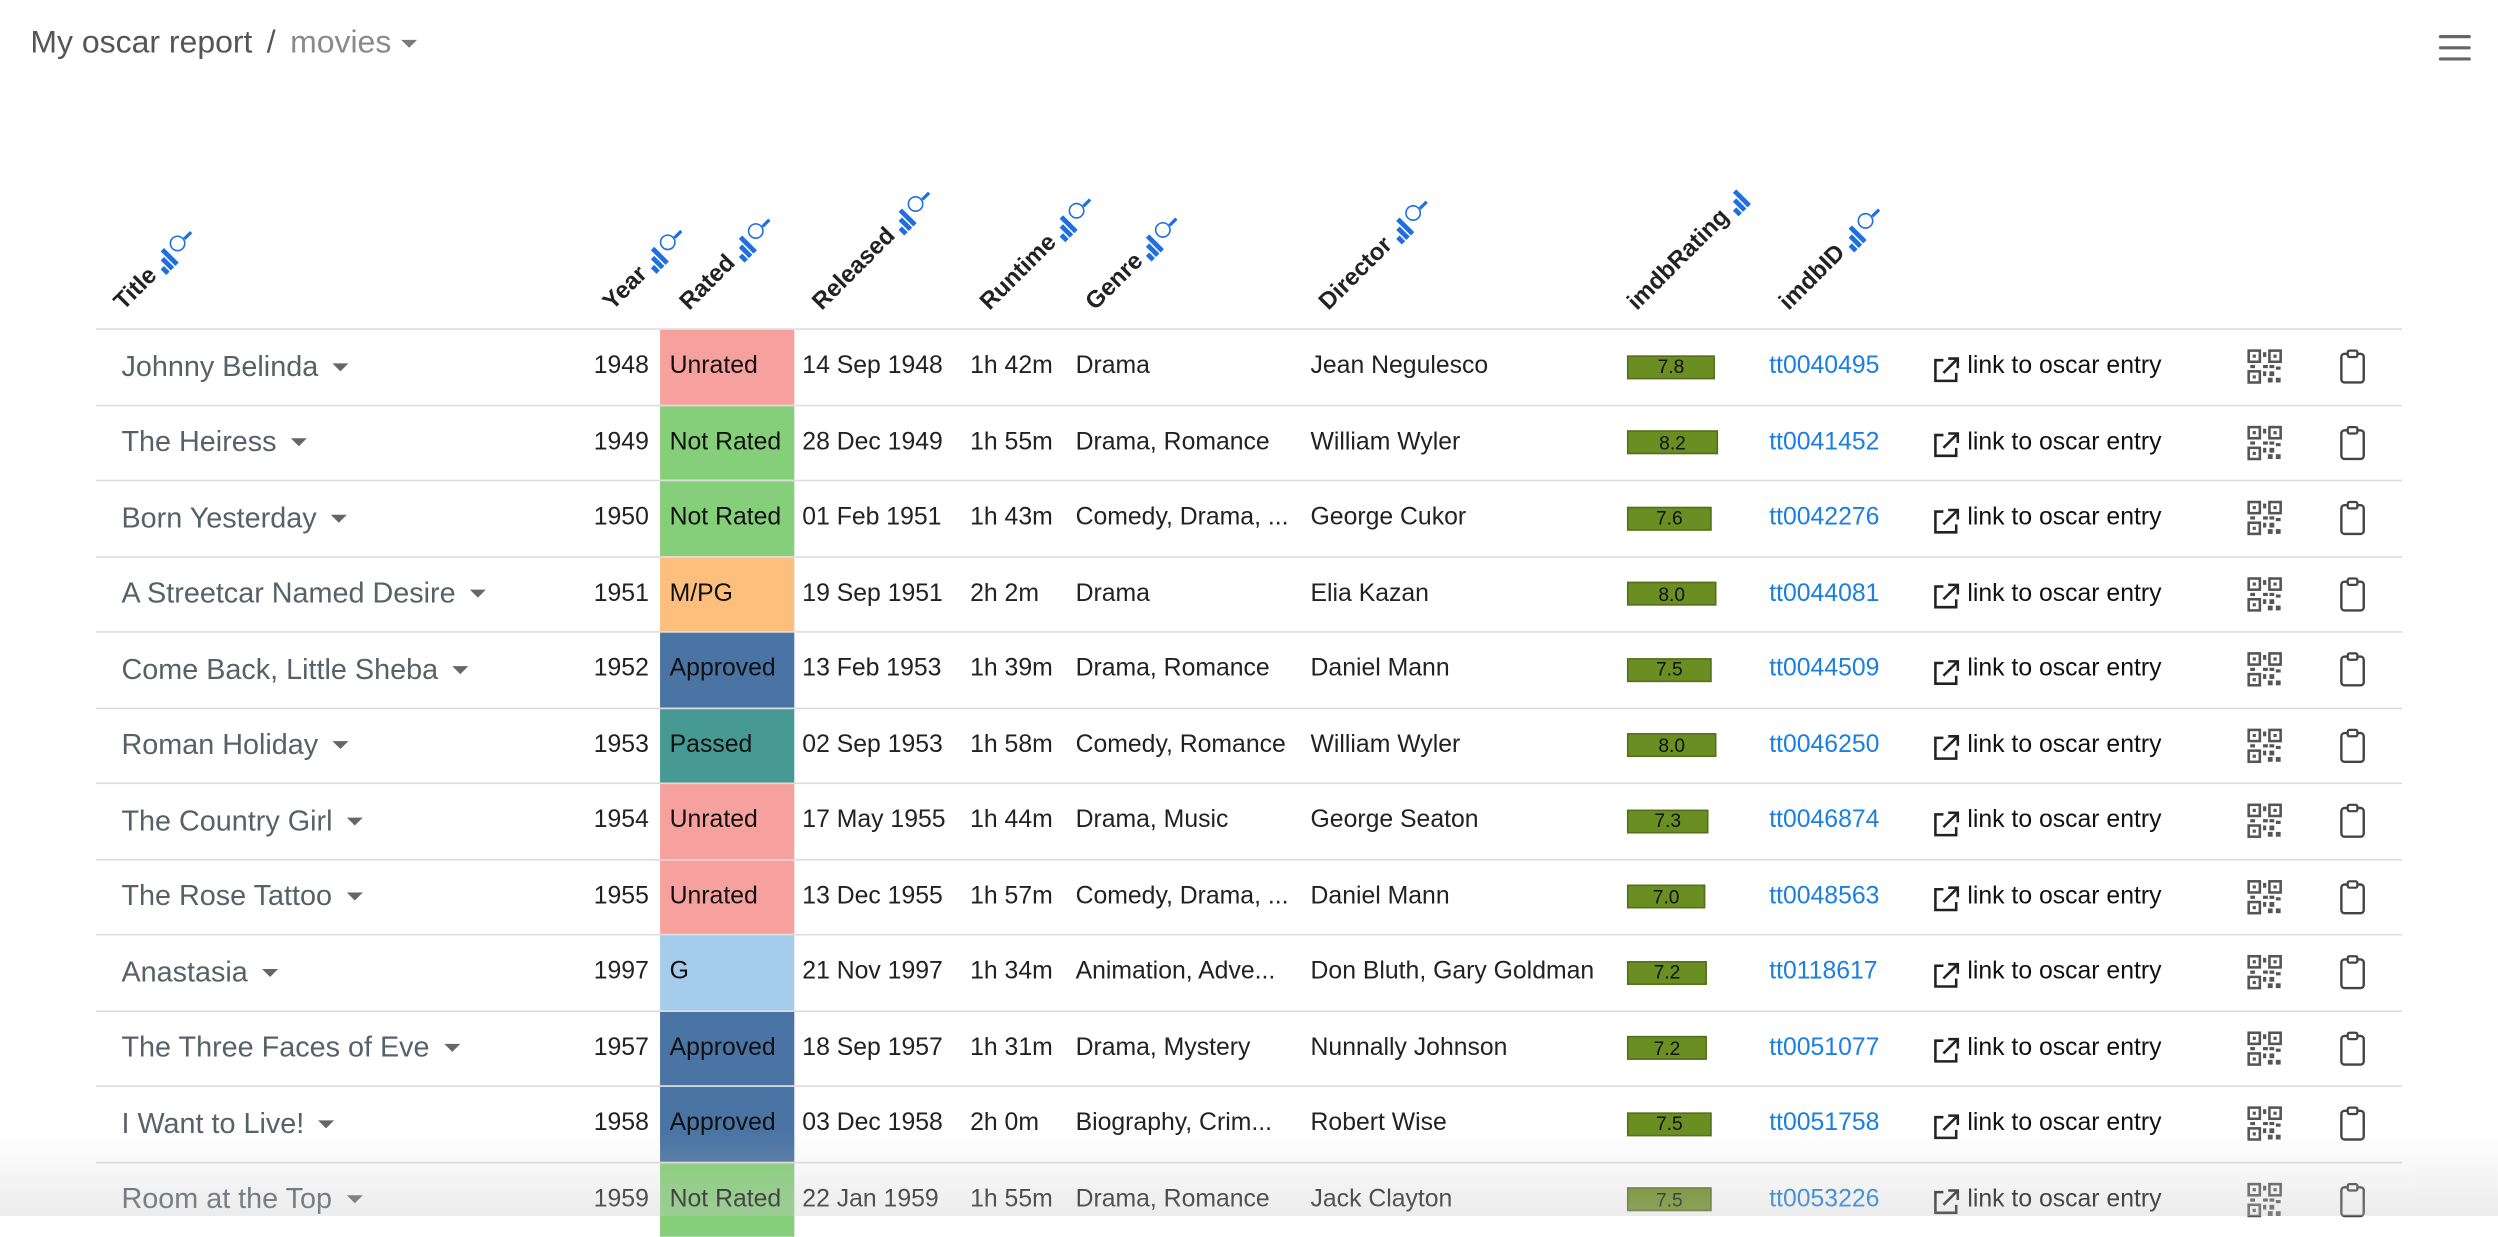  I want to click on released-cell: 01 Feb 1951, so click(872, 518).